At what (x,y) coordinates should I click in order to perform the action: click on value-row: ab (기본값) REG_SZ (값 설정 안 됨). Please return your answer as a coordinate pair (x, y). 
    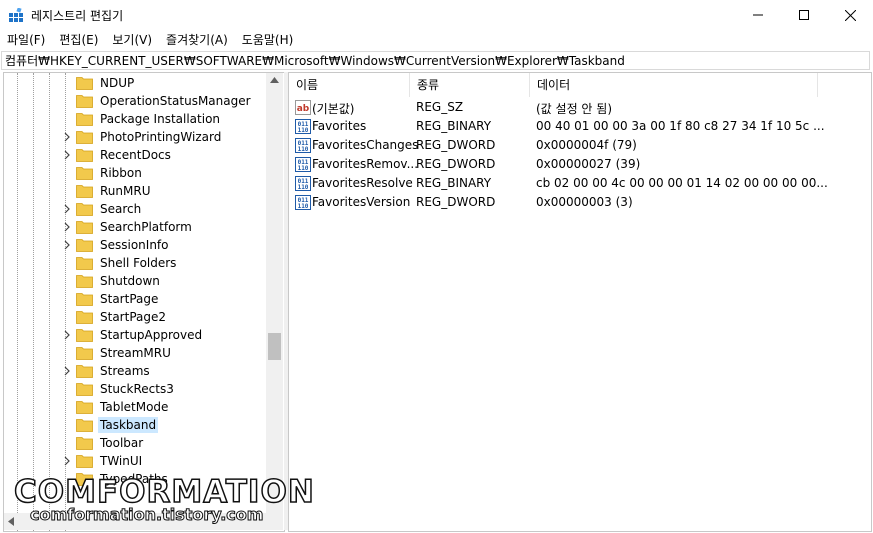
    Looking at the image, I should click on (580, 107).